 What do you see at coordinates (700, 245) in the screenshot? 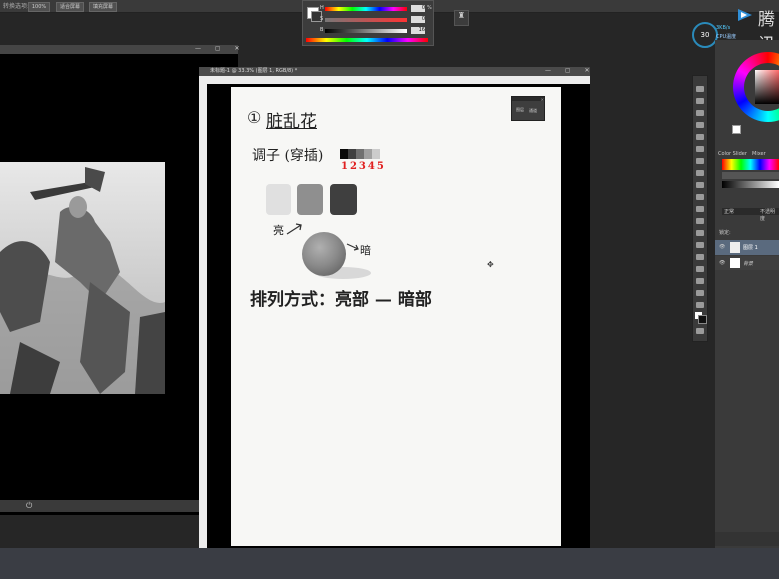
I see `dodge-tool-icon` at bounding box center [700, 245].